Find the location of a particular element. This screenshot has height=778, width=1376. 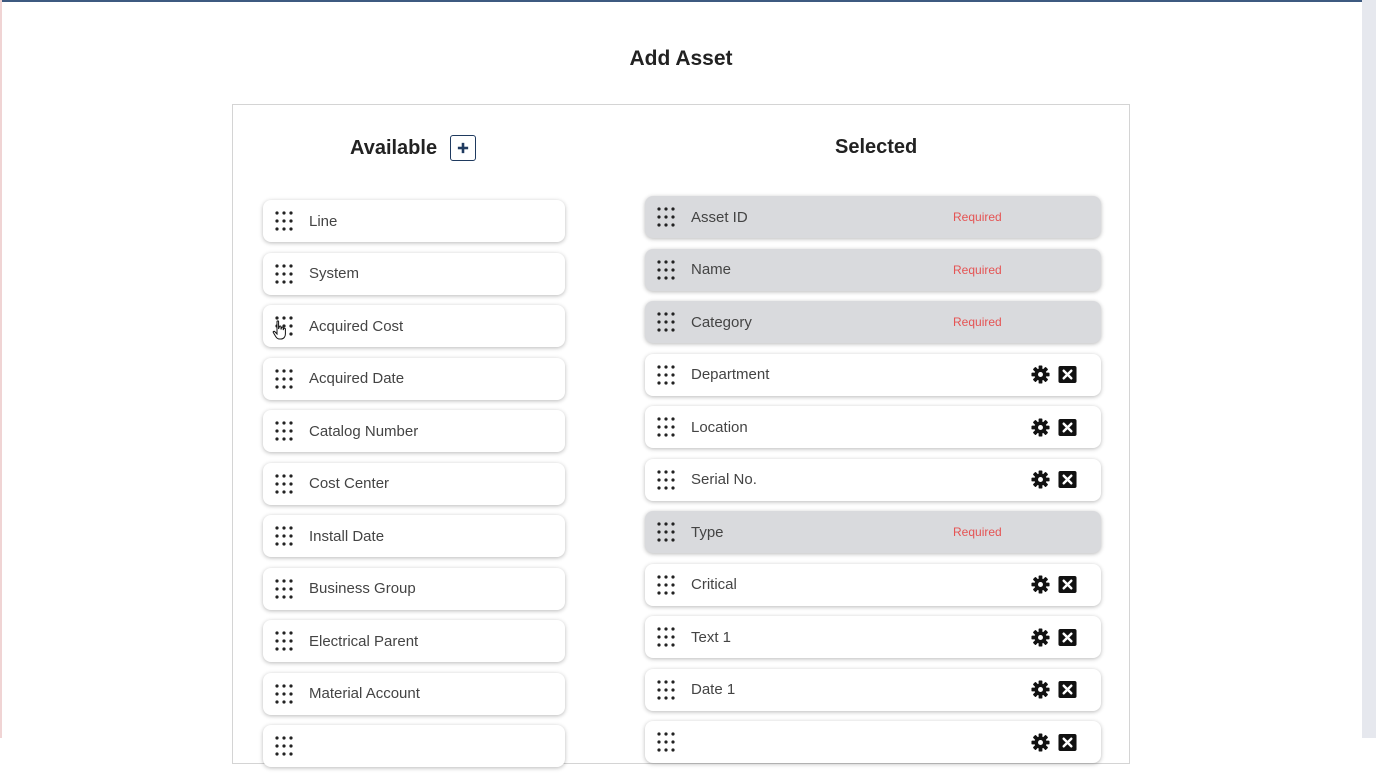

selected-item-label: Text 1 is located at coordinates (711, 637).